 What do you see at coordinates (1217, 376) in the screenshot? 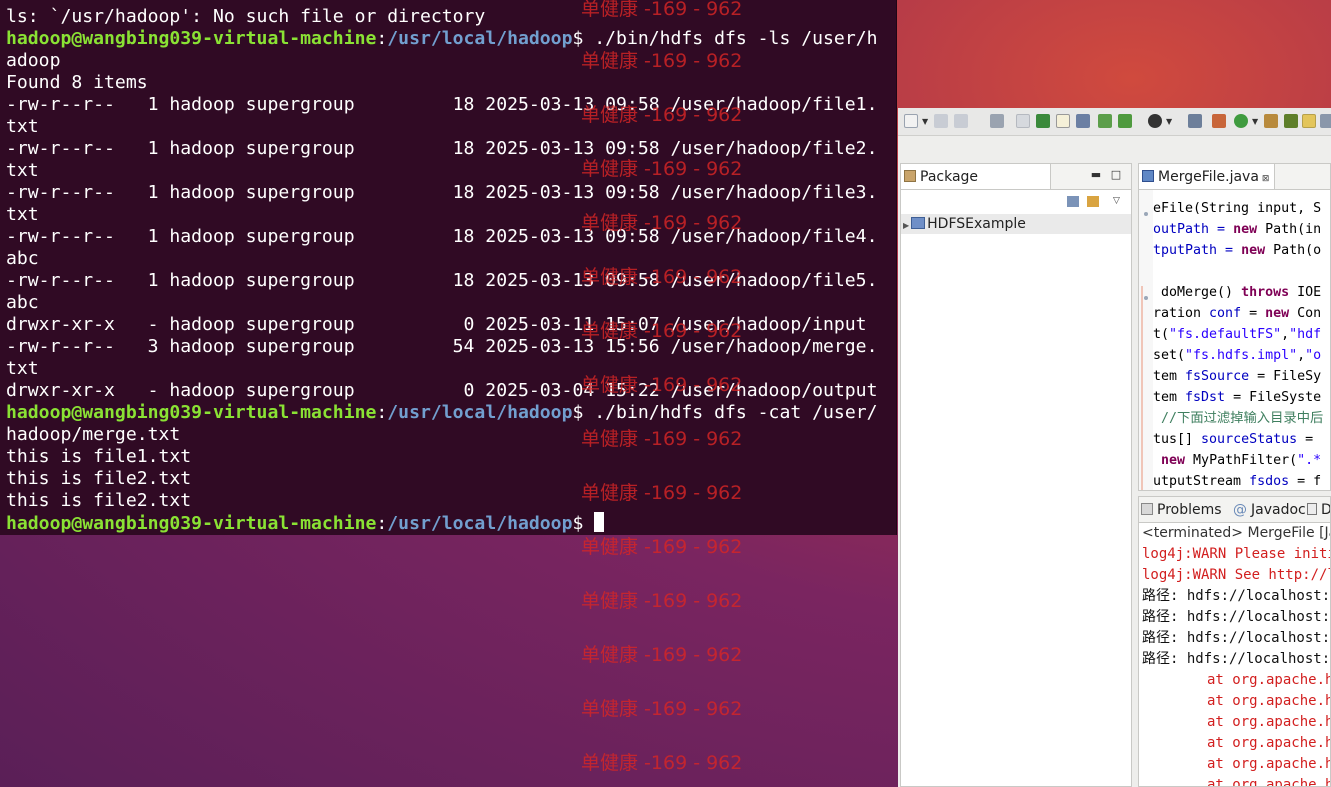
I see `code-token: fsSource` at bounding box center [1217, 376].